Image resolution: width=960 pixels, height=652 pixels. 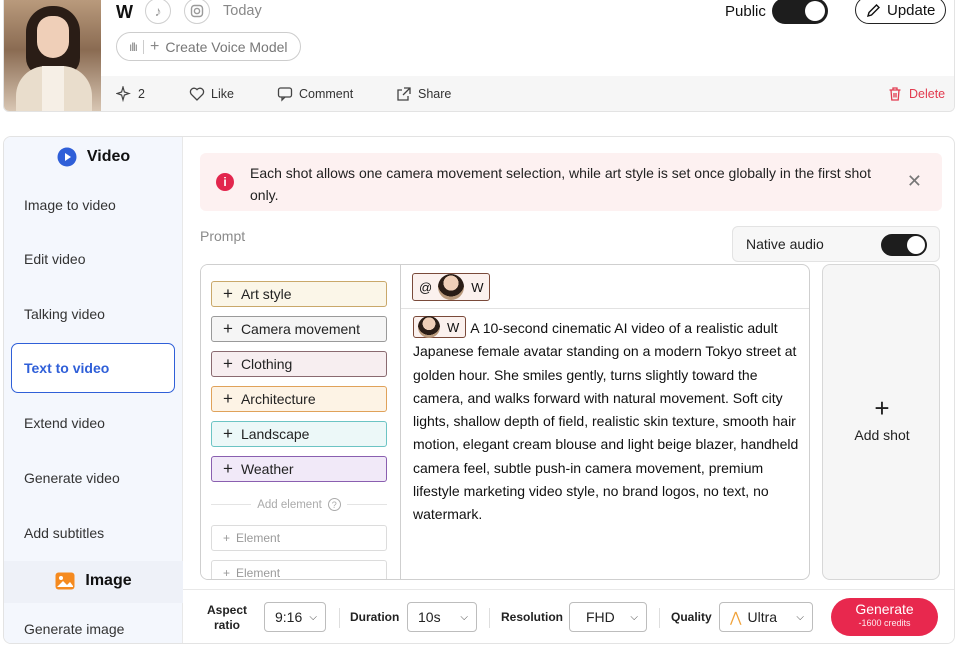 What do you see at coordinates (299, 294) in the screenshot?
I see `element-chip-art-style: + Art style` at bounding box center [299, 294].